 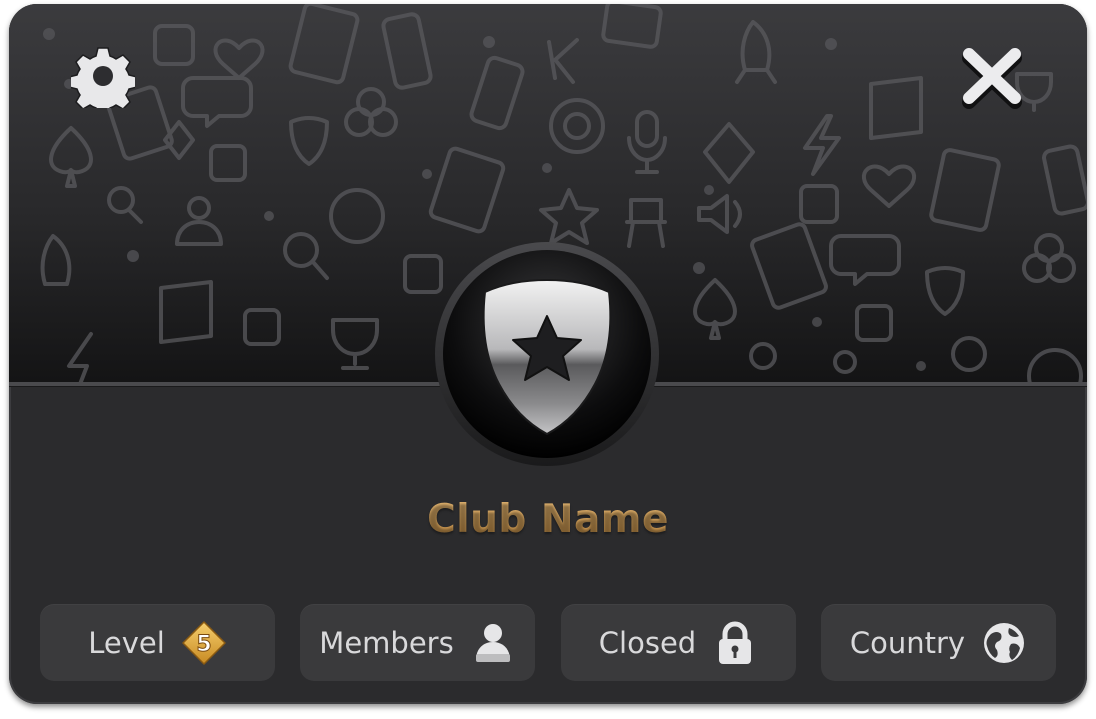 What do you see at coordinates (493, 643) in the screenshot?
I see `person-icon` at bounding box center [493, 643].